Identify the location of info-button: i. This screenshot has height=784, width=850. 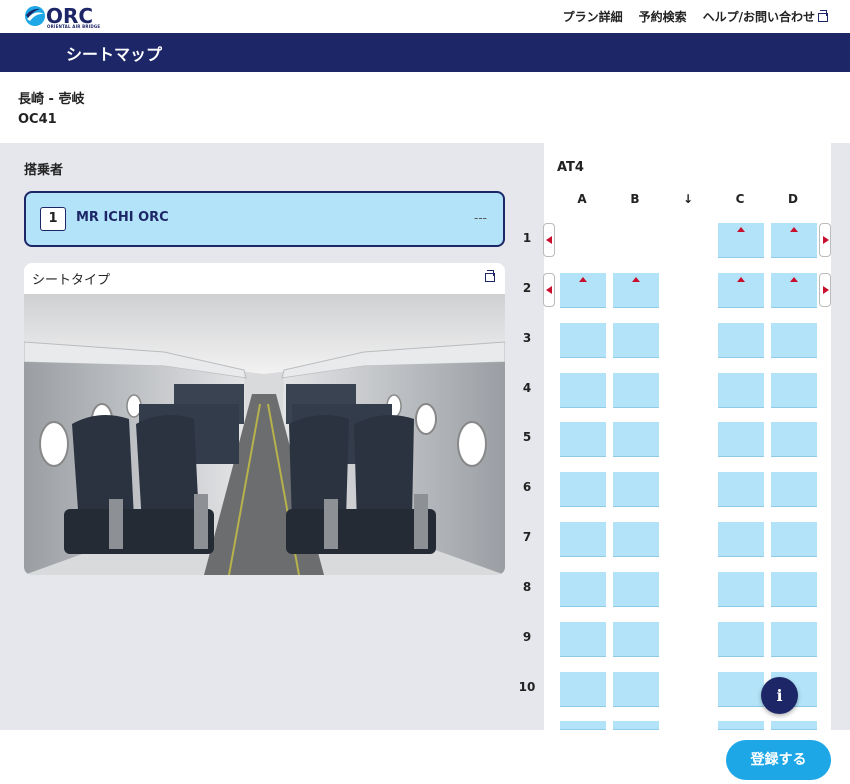
(779, 695).